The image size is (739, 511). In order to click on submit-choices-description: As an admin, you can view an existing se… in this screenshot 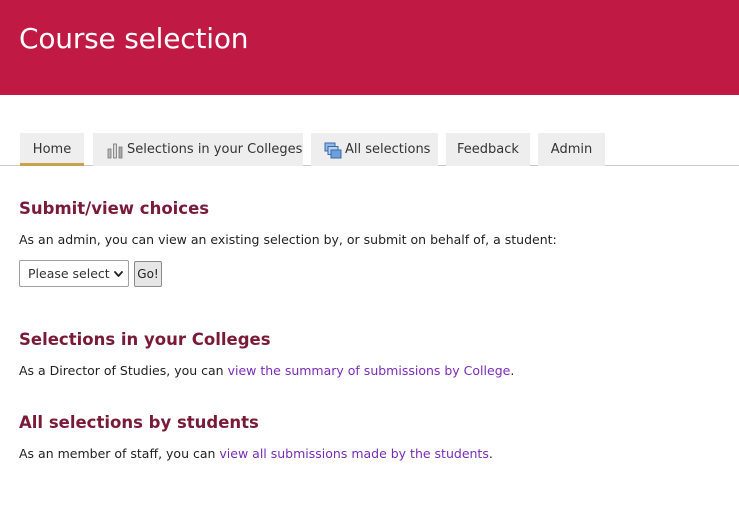, I will do `click(288, 239)`.